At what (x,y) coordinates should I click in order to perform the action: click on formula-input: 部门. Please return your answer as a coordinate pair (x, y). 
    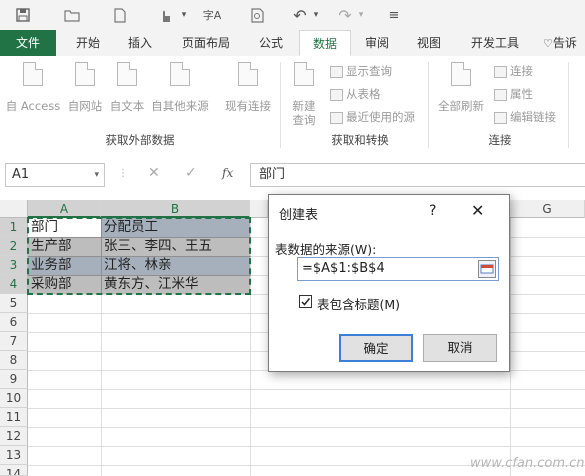
    Looking at the image, I should click on (417, 175).